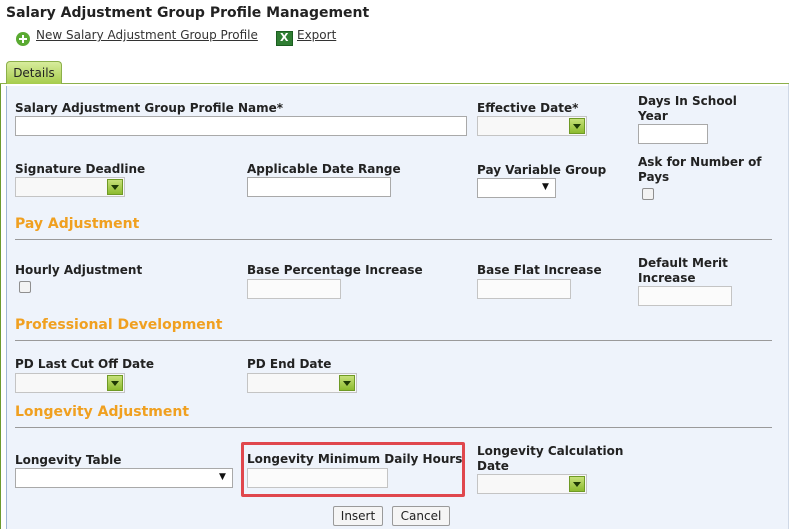 This screenshot has height=529, width=789. What do you see at coordinates (683, 263) in the screenshot?
I see `default-merit-label: Default Merit` at bounding box center [683, 263].